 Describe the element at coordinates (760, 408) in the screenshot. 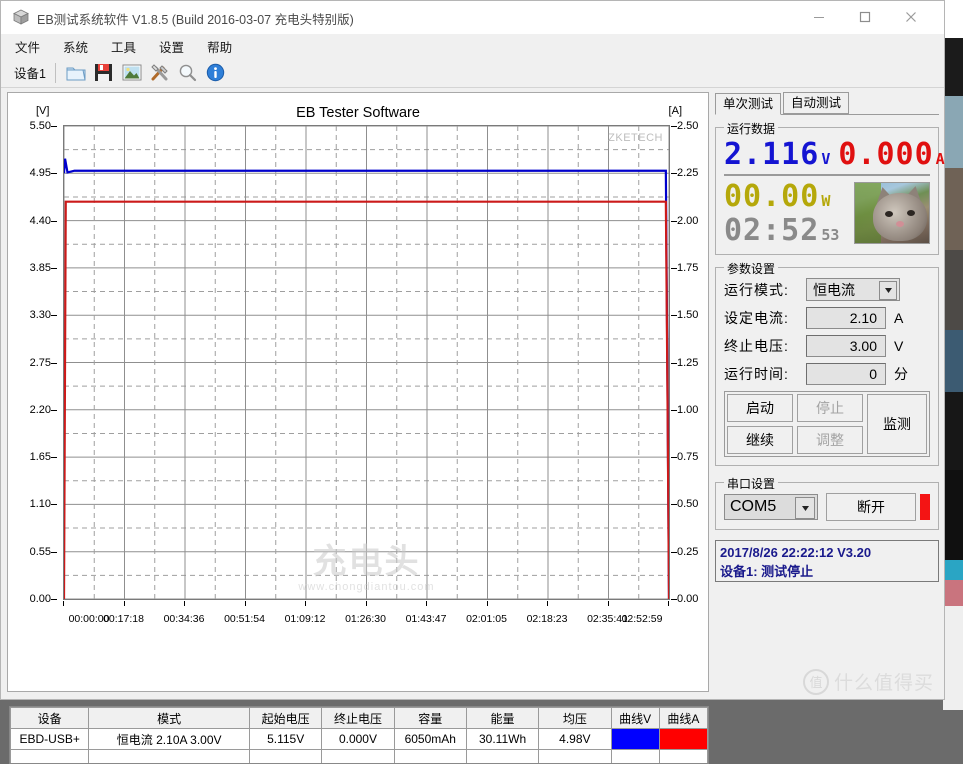

I see `start-button: 启动` at that location.